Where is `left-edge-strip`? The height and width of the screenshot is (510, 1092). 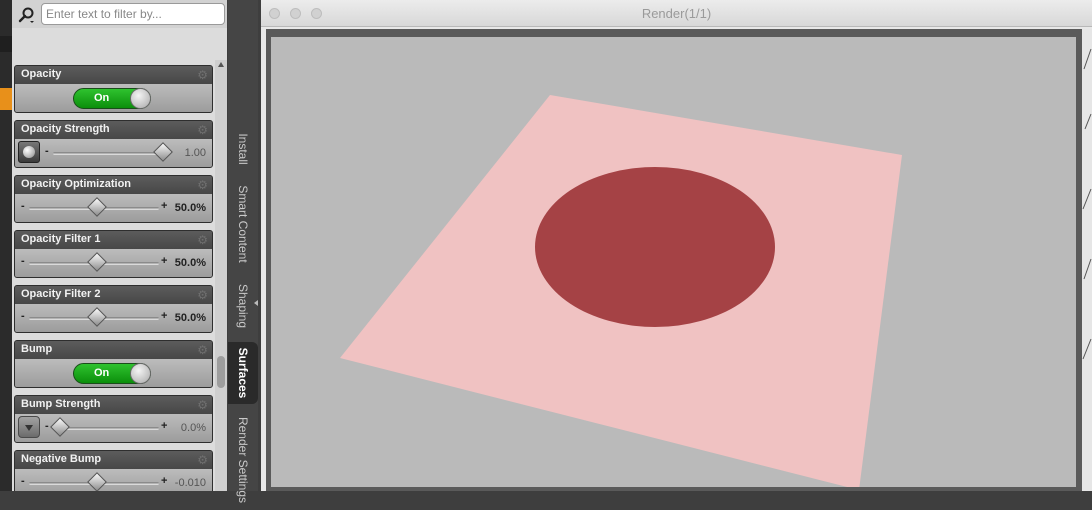 left-edge-strip is located at coordinates (6, 245).